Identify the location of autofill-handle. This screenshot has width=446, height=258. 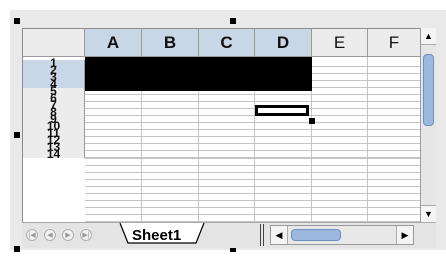
(312, 121).